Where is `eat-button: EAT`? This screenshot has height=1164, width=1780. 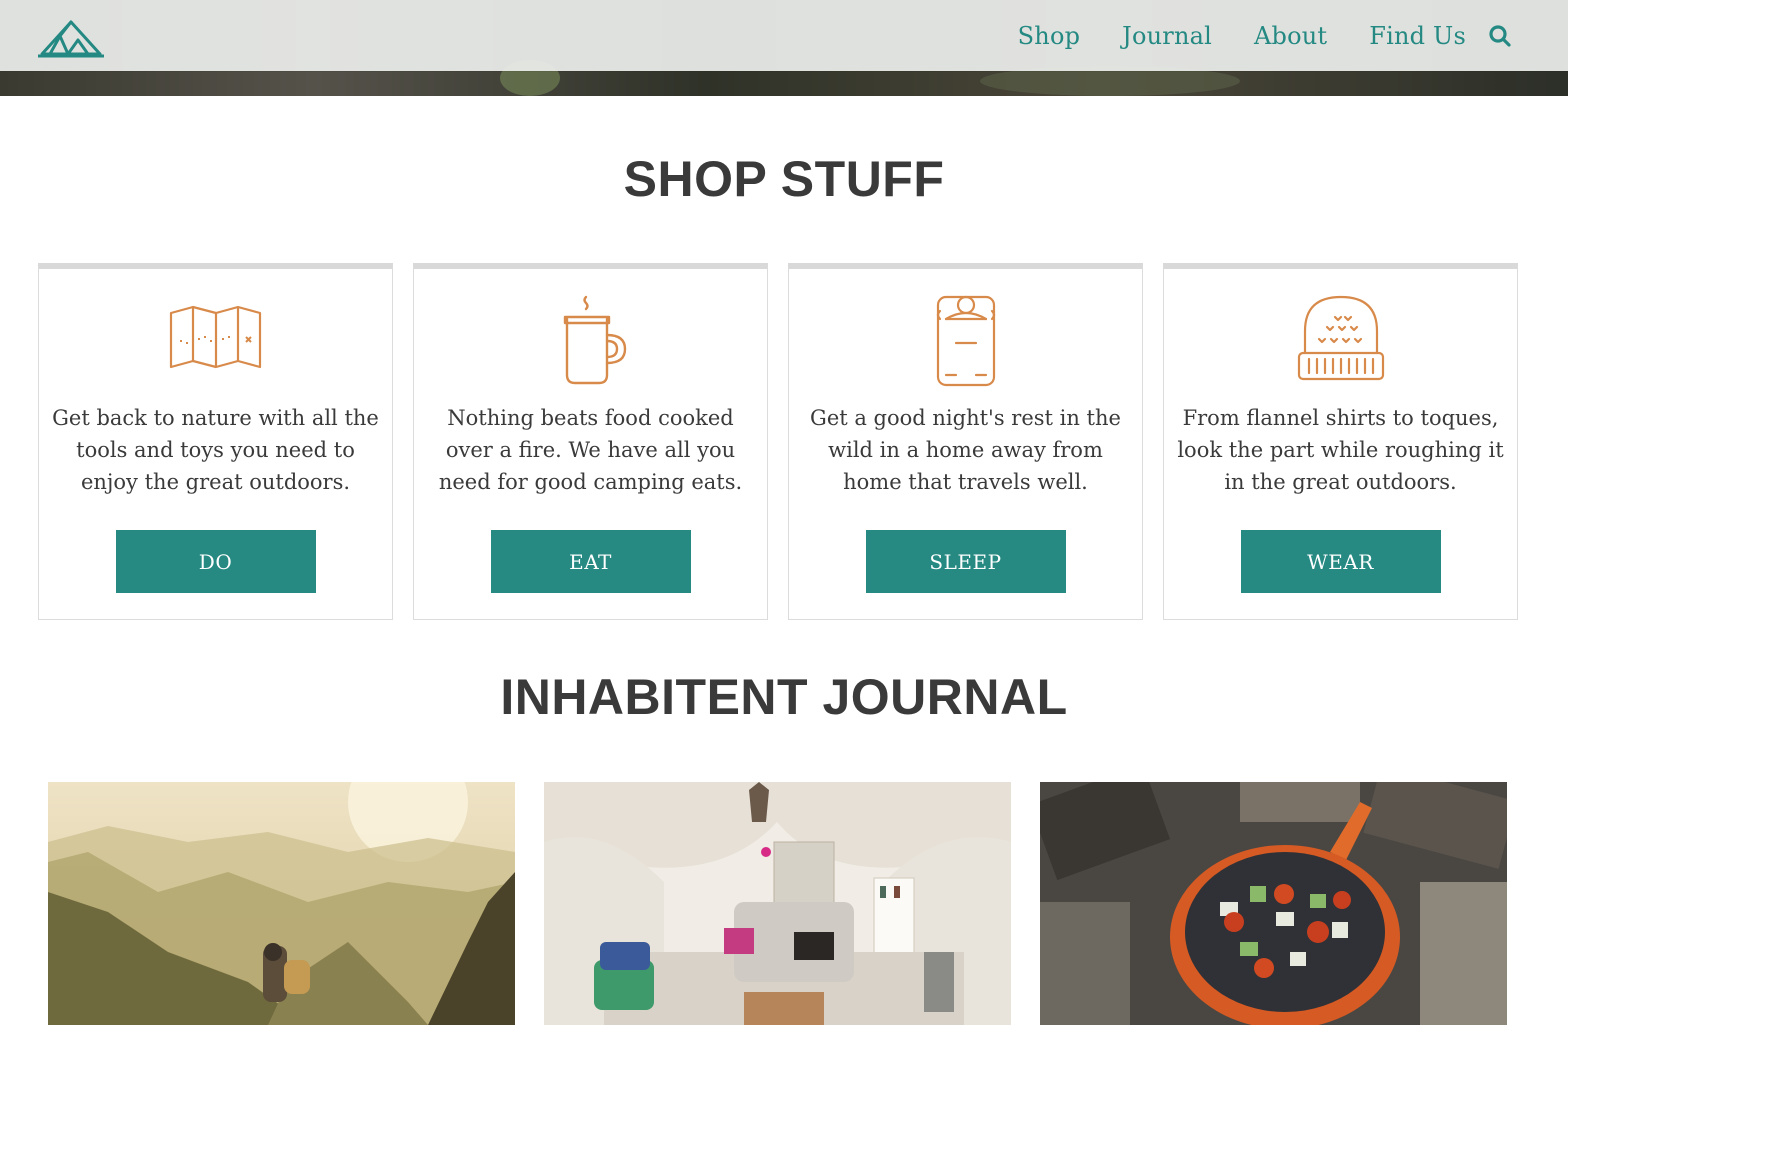
eat-button: EAT is located at coordinates (590, 561).